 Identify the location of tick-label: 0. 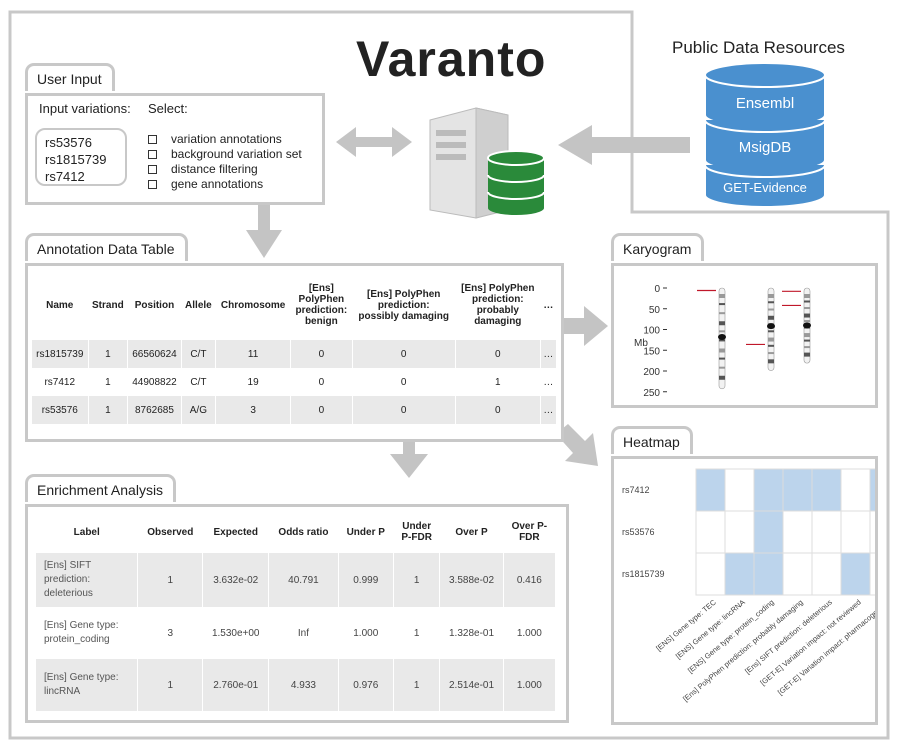
(657, 289).